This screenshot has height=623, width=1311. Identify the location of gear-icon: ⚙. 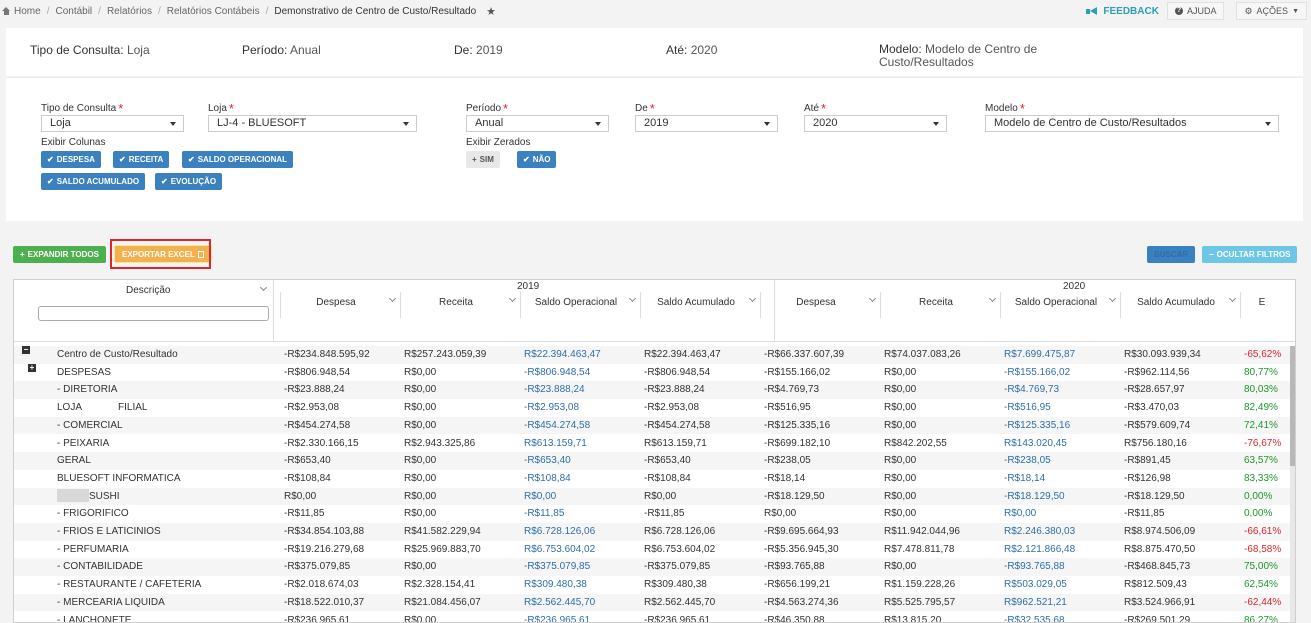
(1248, 10).